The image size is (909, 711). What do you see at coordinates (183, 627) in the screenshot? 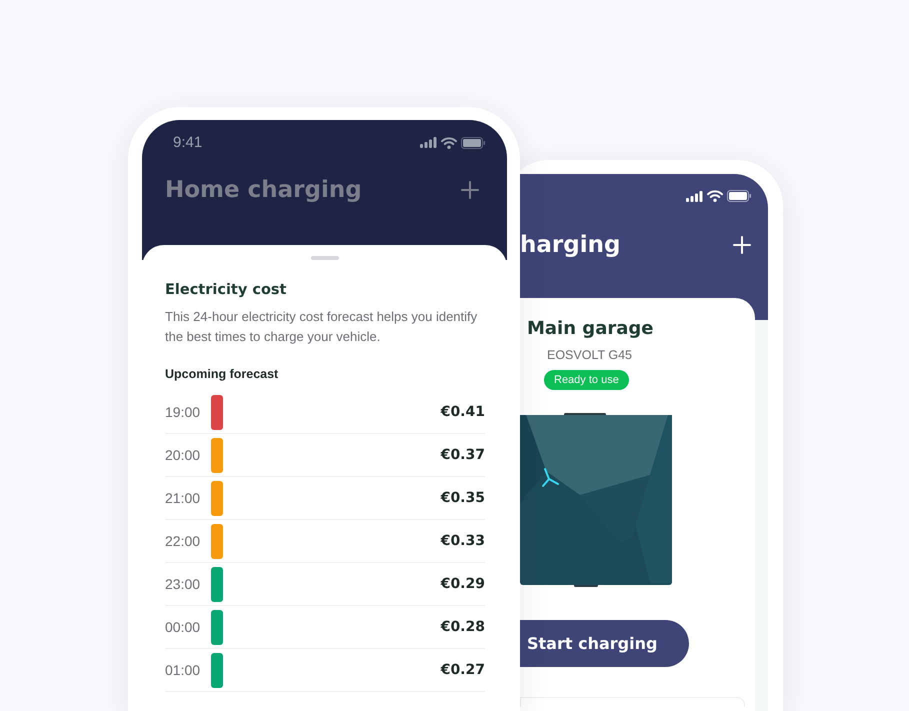
I see `forecast-time: 00:00` at bounding box center [183, 627].